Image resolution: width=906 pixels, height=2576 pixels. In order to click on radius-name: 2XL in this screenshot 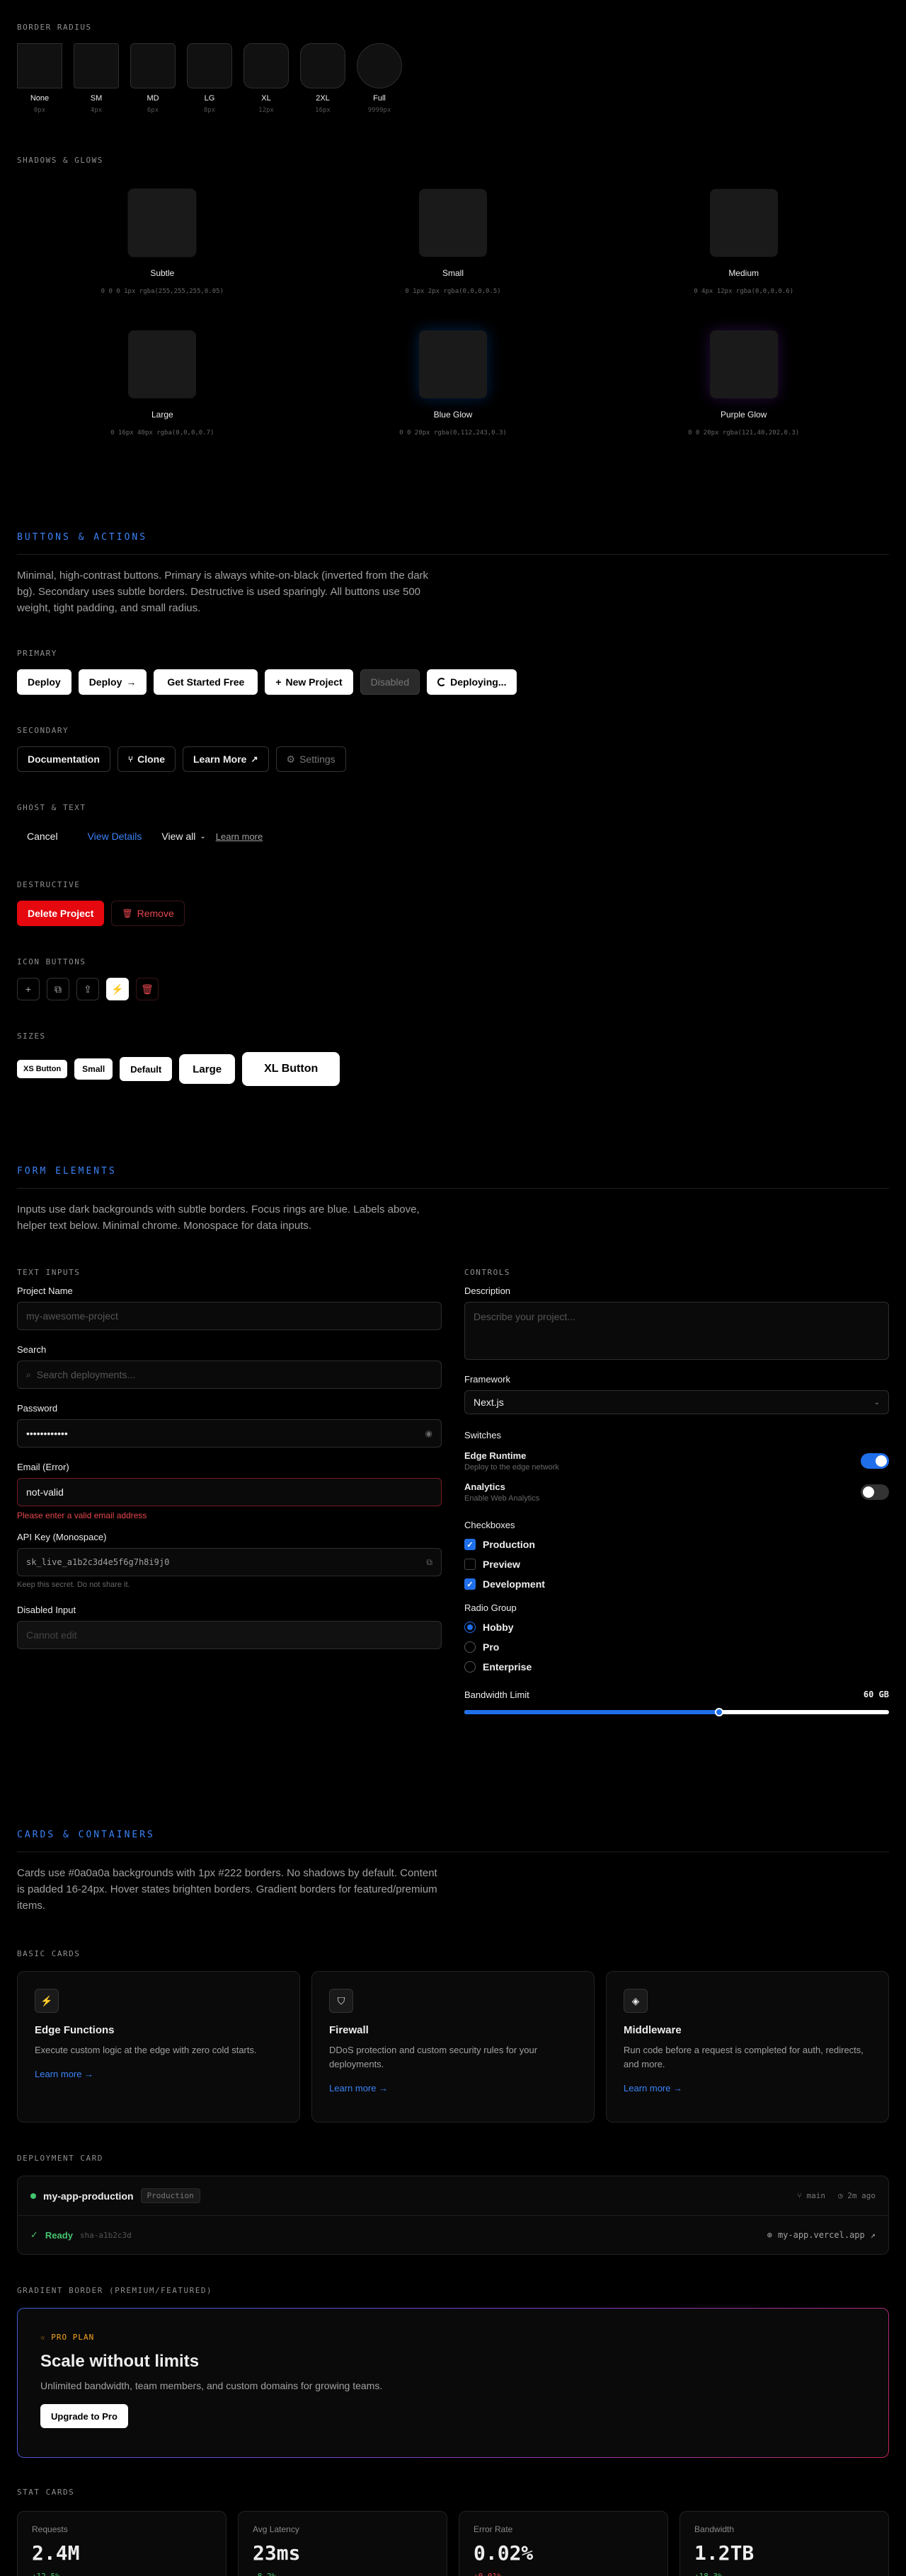, I will do `click(323, 98)`.